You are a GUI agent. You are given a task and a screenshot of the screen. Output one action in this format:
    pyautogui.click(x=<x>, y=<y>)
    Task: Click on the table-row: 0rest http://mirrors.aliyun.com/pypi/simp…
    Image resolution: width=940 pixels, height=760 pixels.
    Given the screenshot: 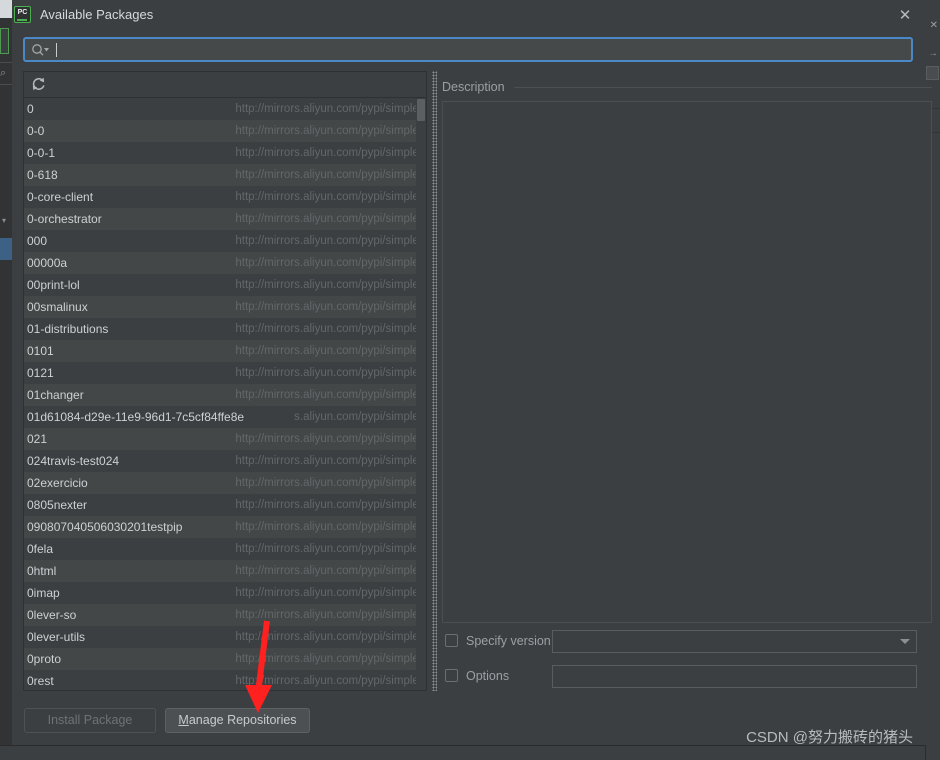 What is the action you would take?
    pyautogui.click(x=225, y=680)
    